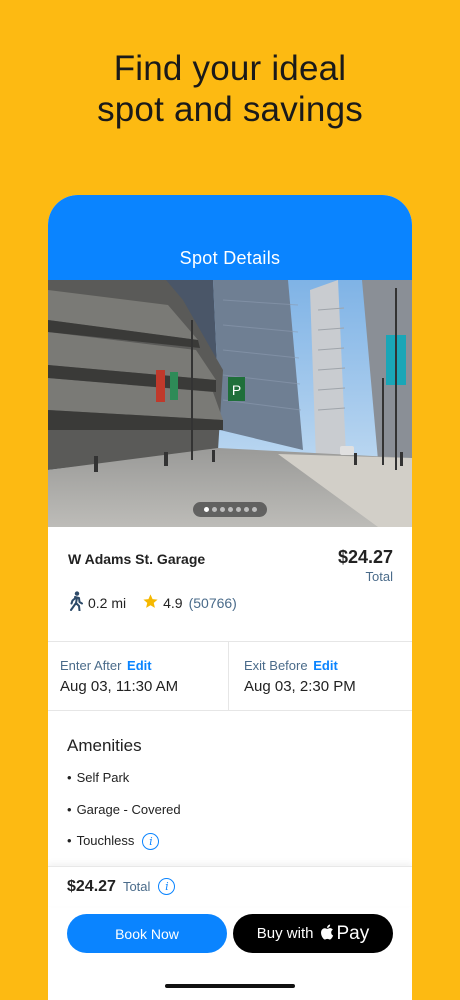 Image resolution: width=460 pixels, height=1000 pixels. I want to click on nav-title: Spot Details, so click(230, 258).